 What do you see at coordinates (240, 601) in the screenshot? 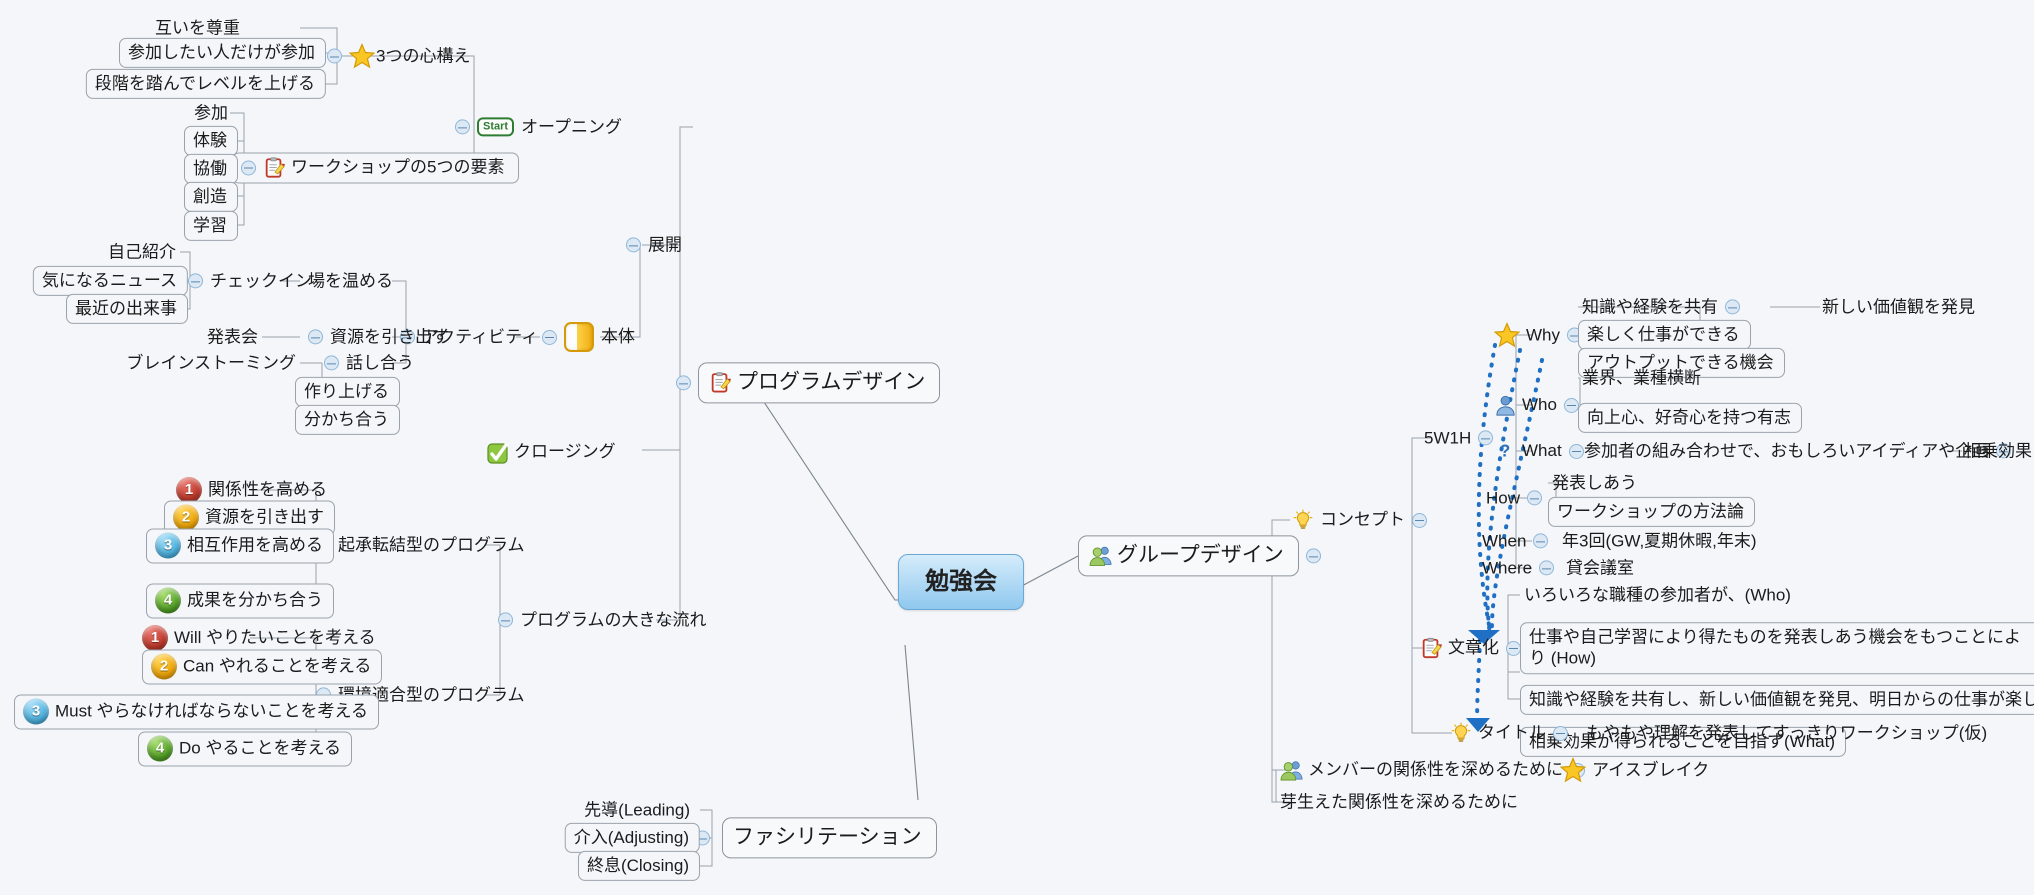
I see `kishotenketsu-item-3: 4 成果を分かち合う` at bounding box center [240, 601].